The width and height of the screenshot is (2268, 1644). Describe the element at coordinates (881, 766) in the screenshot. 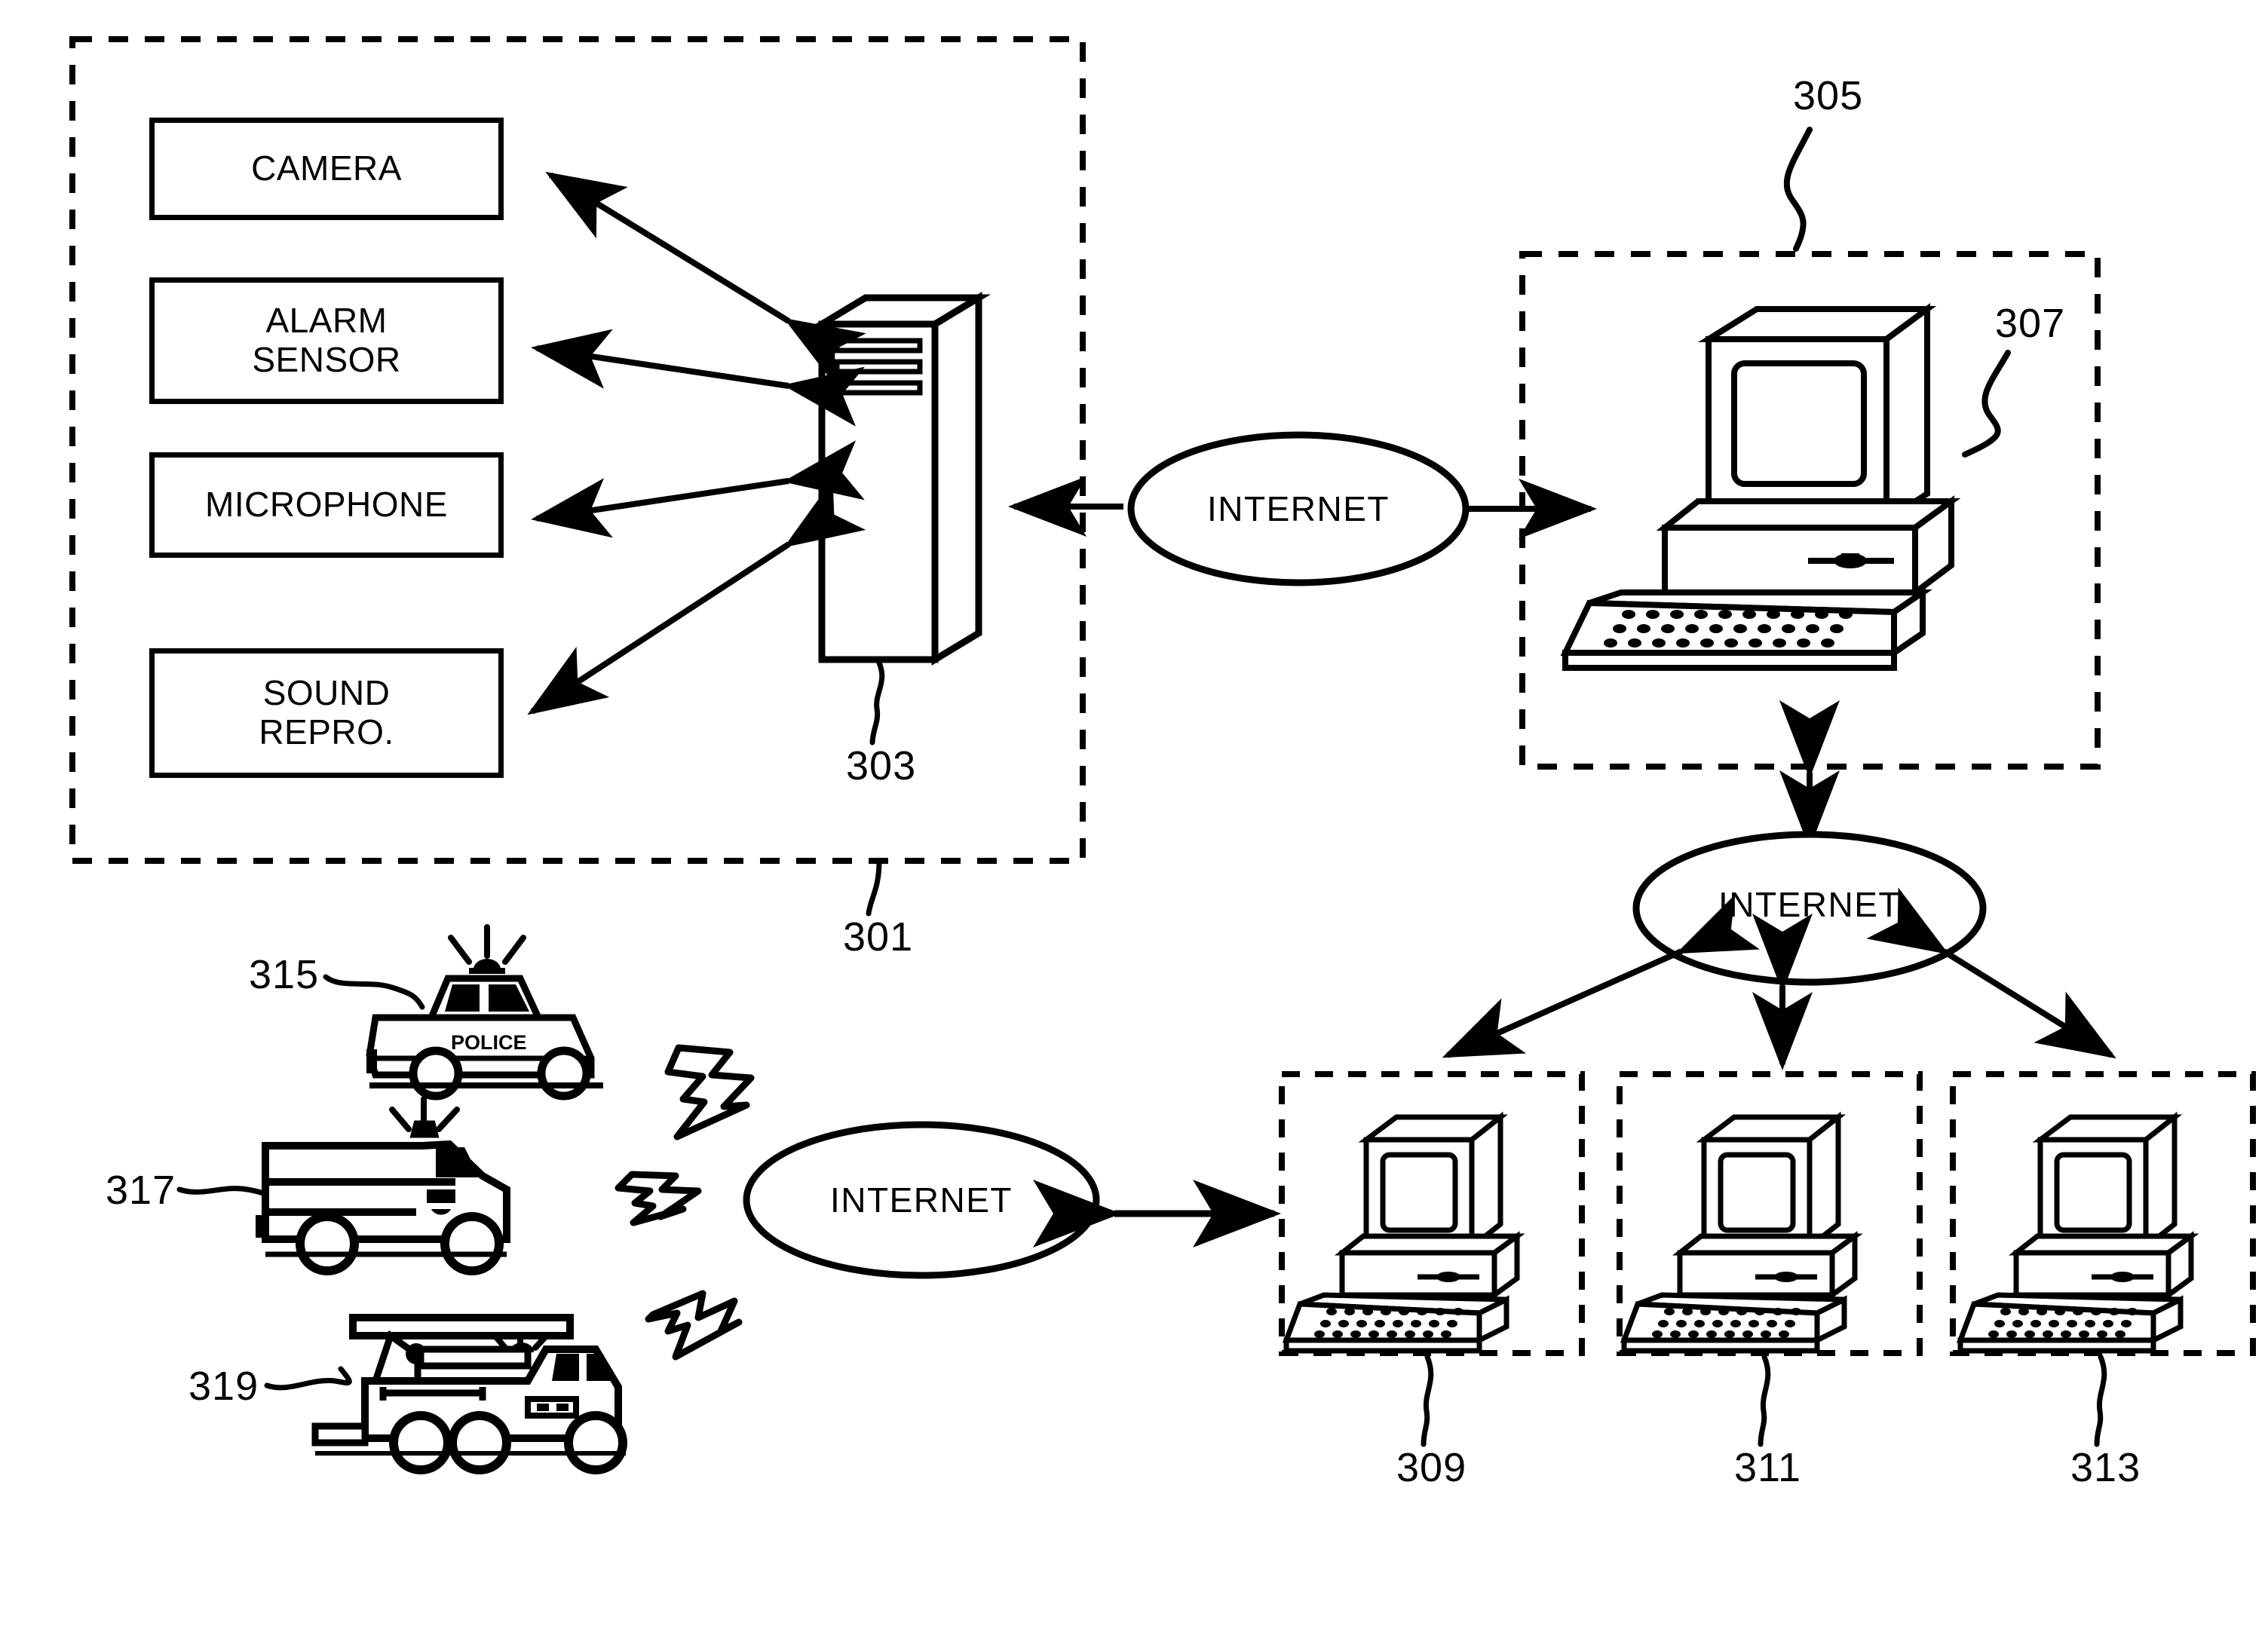

I see `ref-label-303: 303` at that location.